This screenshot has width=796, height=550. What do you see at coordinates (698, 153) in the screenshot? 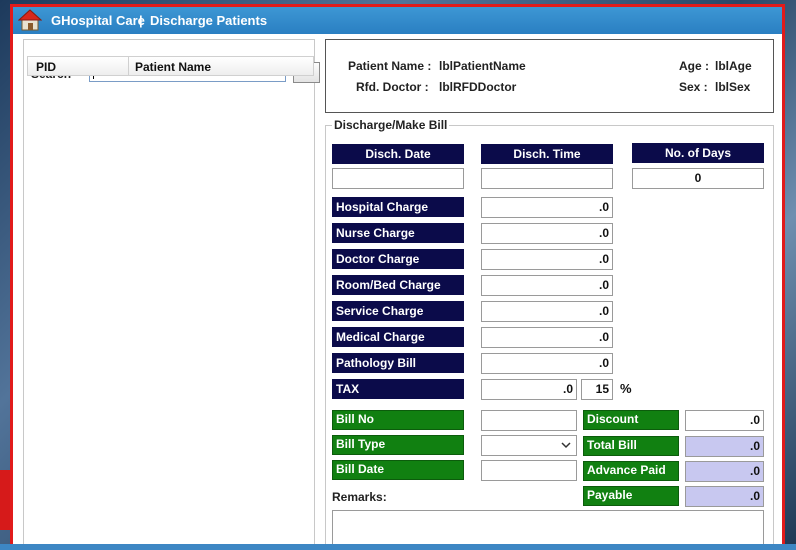
I see `days-label: No. of Days` at bounding box center [698, 153].